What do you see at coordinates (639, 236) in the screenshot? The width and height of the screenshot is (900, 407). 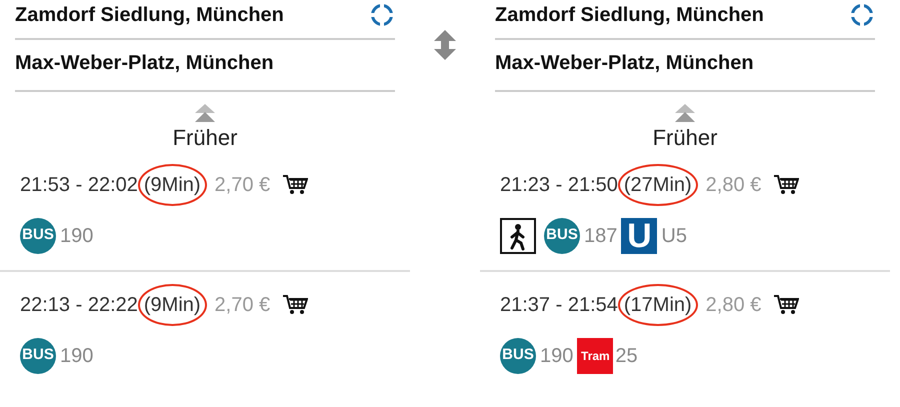 I see `ubahn-badge: U` at bounding box center [639, 236].